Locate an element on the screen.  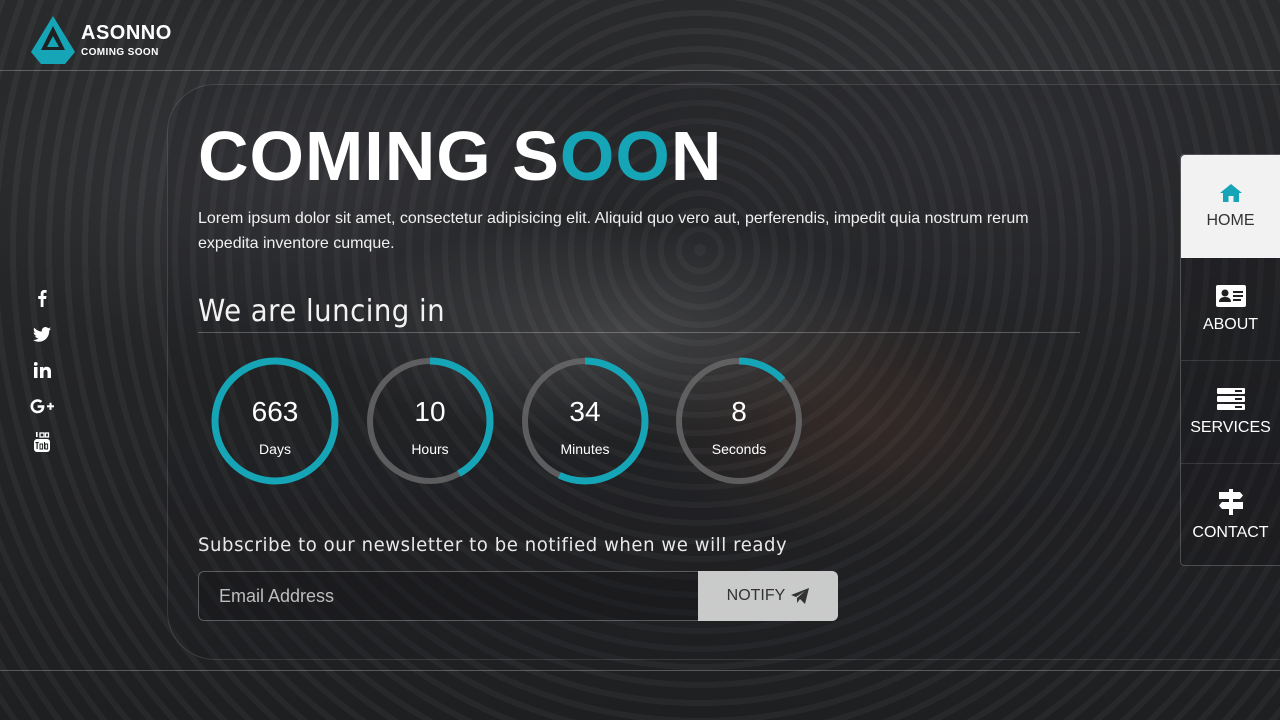
brand-name: ASONNO is located at coordinates (126, 33).